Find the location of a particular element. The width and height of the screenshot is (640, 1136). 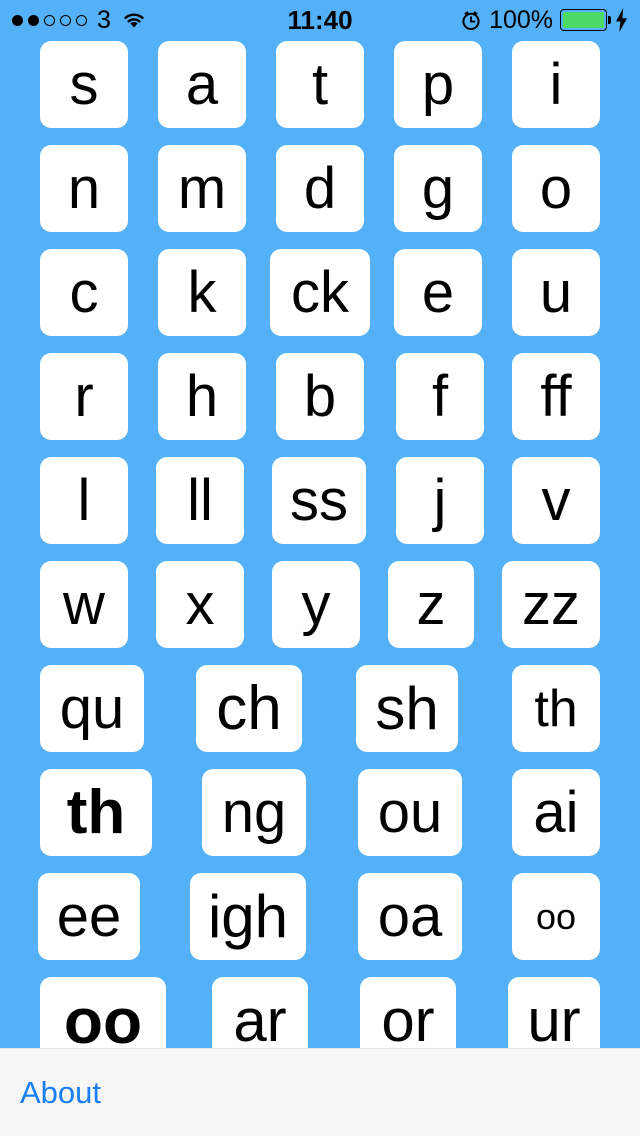

phoneme-tile-label: ll is located at coordinates (200, 500).